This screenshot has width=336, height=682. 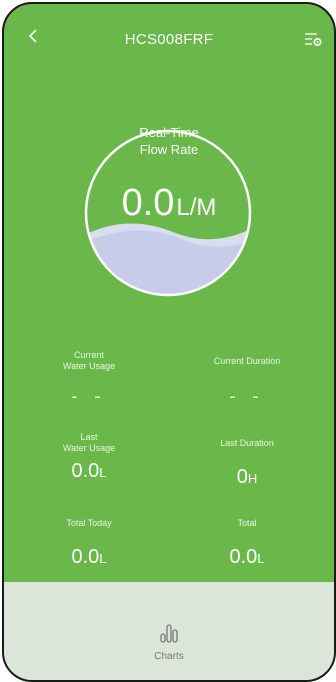 I want to click on settings-button, so click(x=313, y=39).